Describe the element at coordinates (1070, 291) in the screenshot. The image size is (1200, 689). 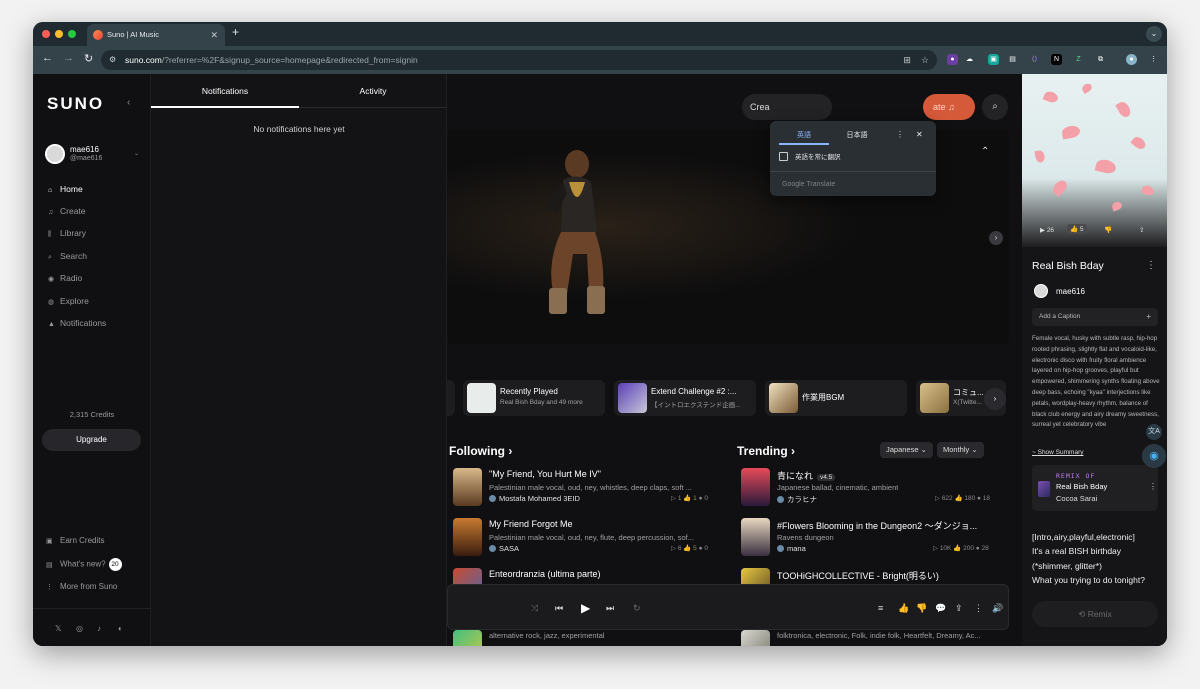
I see `creator-name: mae616` at that location.